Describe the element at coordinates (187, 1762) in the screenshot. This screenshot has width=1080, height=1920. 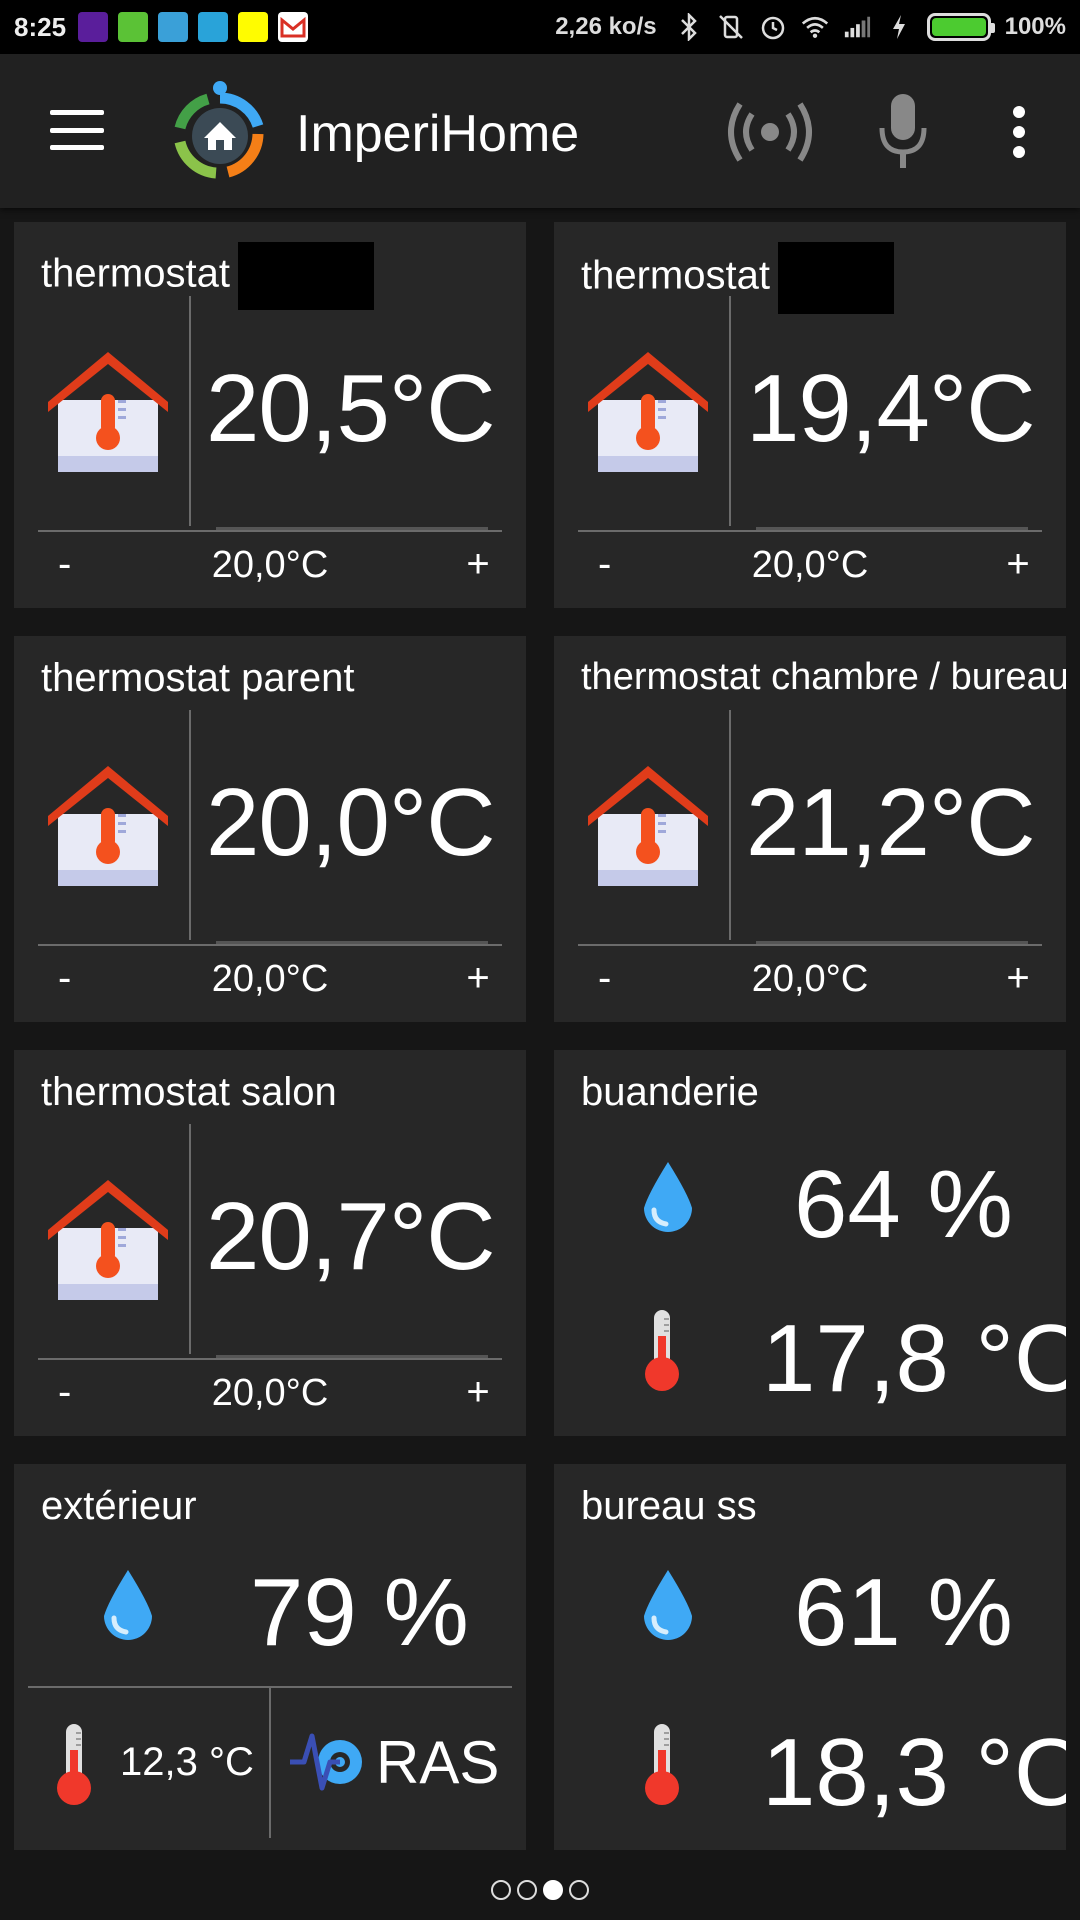
I see `temperature-value: 12,3 °C` at that location.